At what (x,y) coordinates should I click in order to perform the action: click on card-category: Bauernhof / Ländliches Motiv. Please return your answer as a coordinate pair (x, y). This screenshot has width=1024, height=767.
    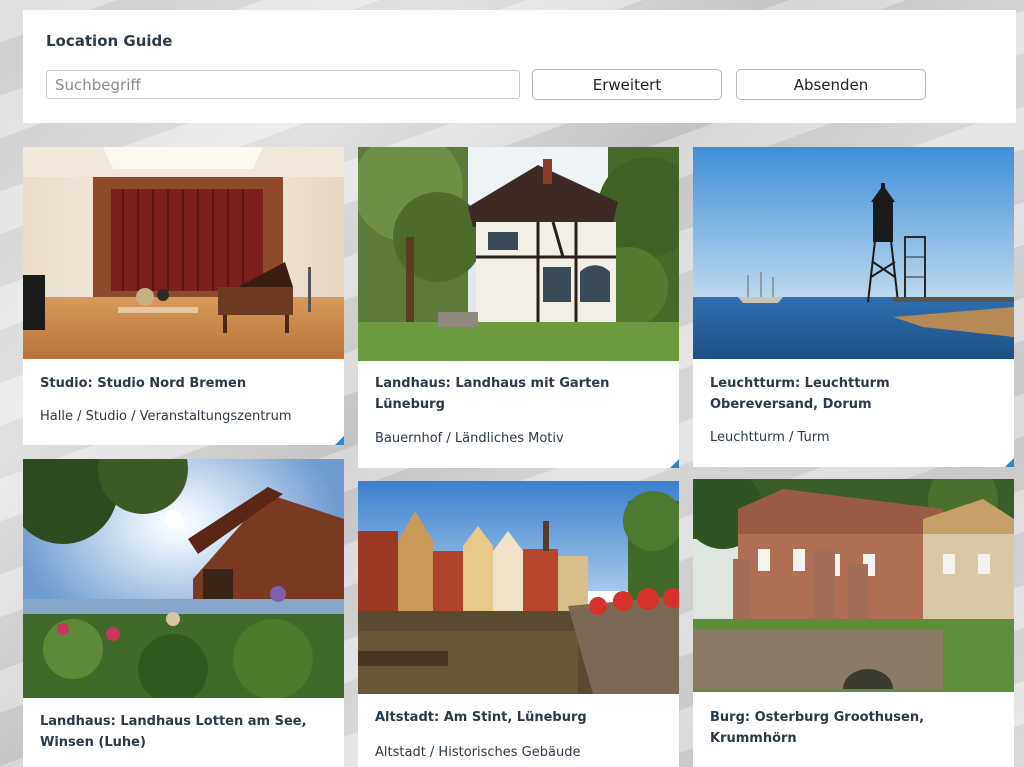
    Looking at the image, I should click on (469, 438).